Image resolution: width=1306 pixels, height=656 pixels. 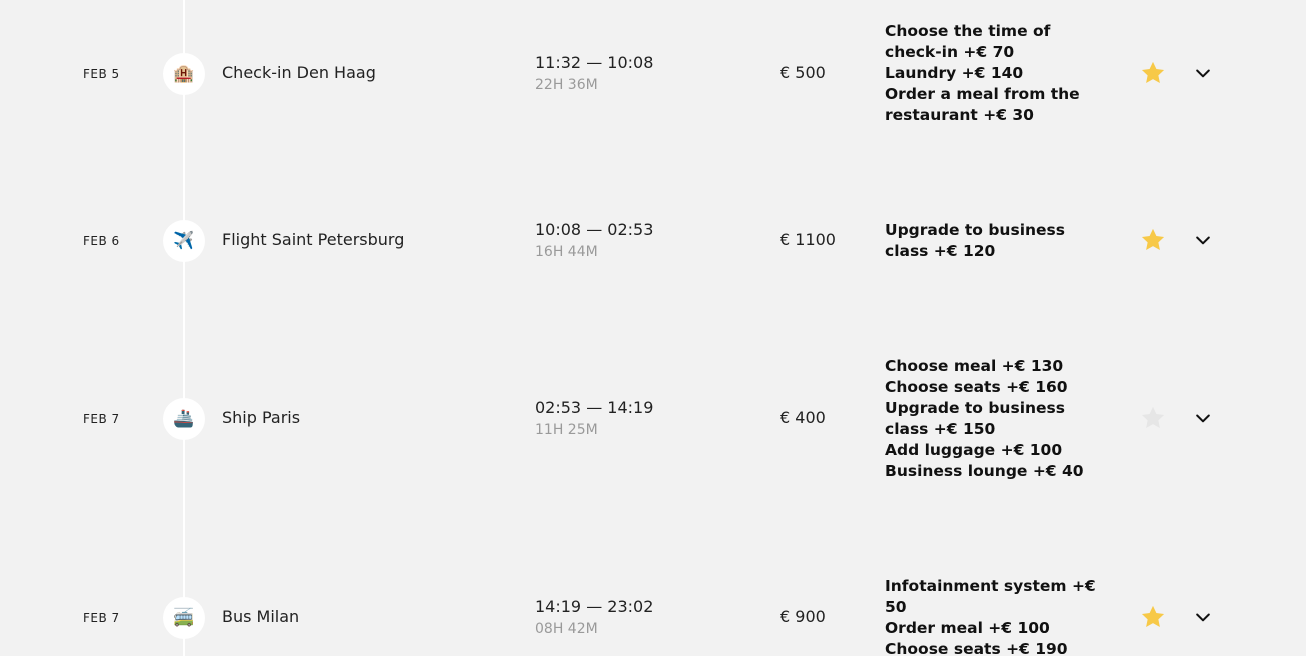 I want to click on option-item: Order a meal from the restaurant +€ 30, so click(x=982, y=104).